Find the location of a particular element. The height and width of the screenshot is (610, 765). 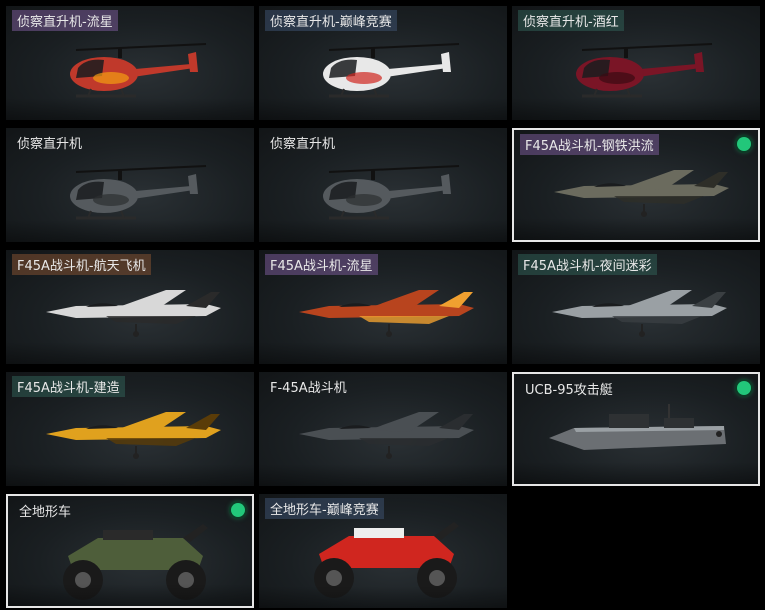

vehicle-name: 侦察直升机-流星 is located at coordinates (65, 20).